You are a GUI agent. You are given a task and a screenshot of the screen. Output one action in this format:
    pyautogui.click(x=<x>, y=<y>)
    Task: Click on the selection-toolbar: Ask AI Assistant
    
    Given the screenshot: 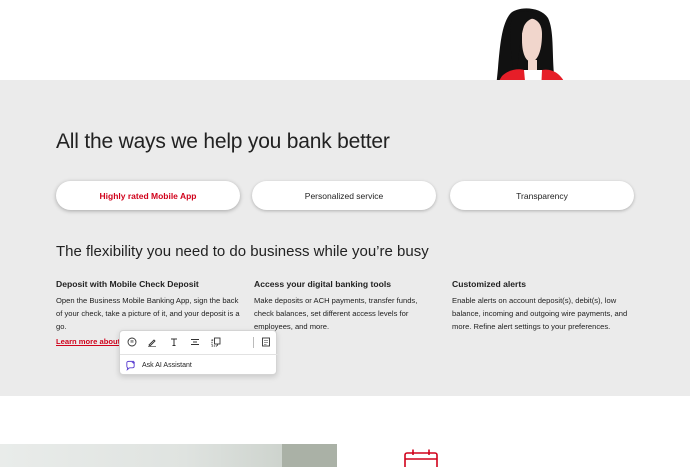 What is the action you would take?
    pyautogui.click(x=198, y=352)
    